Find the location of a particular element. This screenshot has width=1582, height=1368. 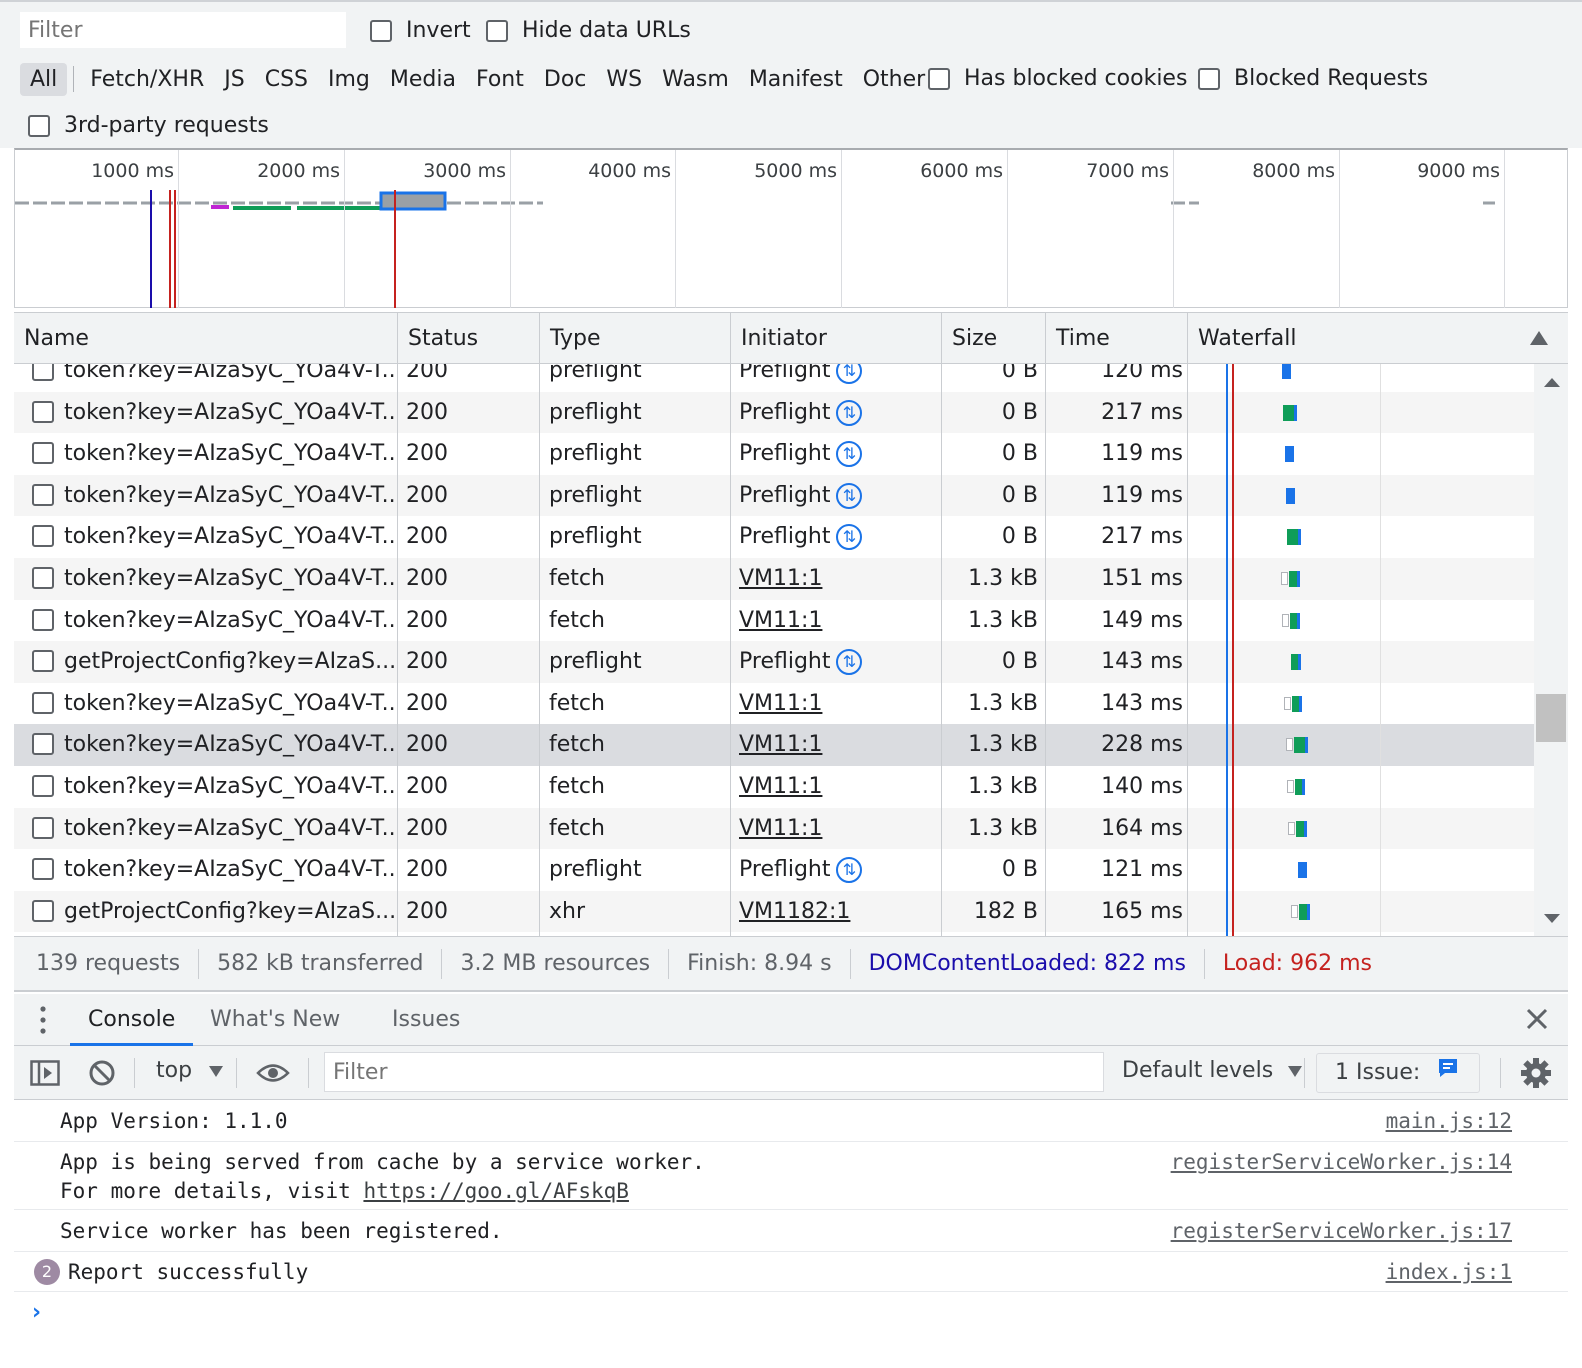

type-filter-media: Media is located at coordinates (423, 79).